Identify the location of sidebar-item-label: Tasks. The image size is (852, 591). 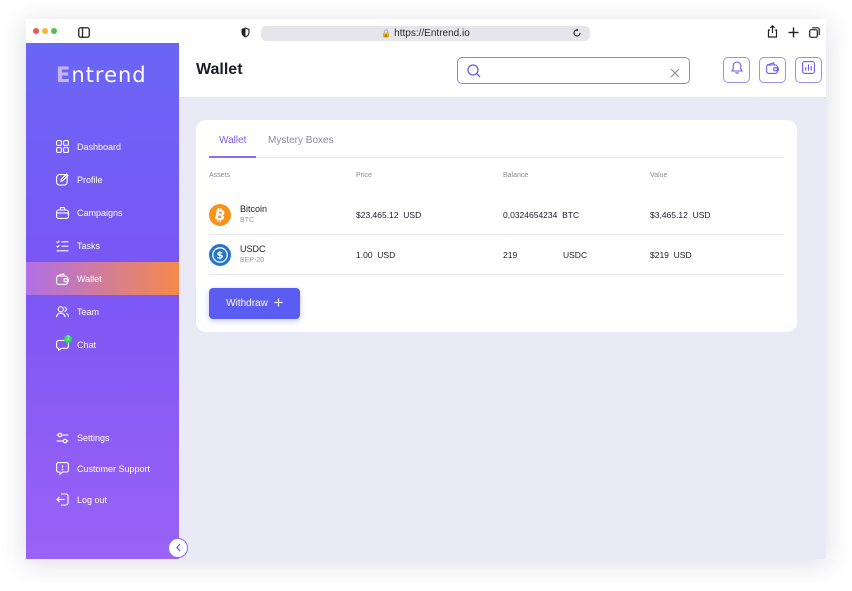
(89, 245).